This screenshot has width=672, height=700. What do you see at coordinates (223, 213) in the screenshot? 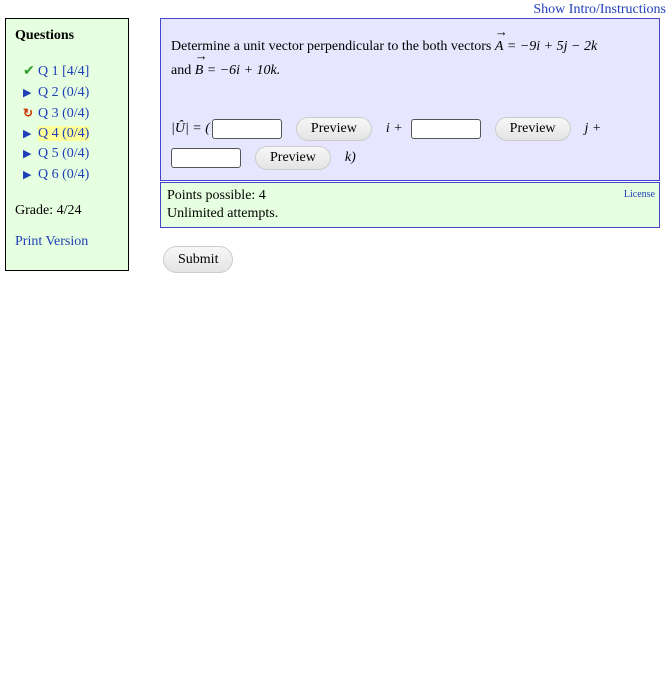
I see `attempts-text: Unlimited attempts.` at bounding box center [223, 213].